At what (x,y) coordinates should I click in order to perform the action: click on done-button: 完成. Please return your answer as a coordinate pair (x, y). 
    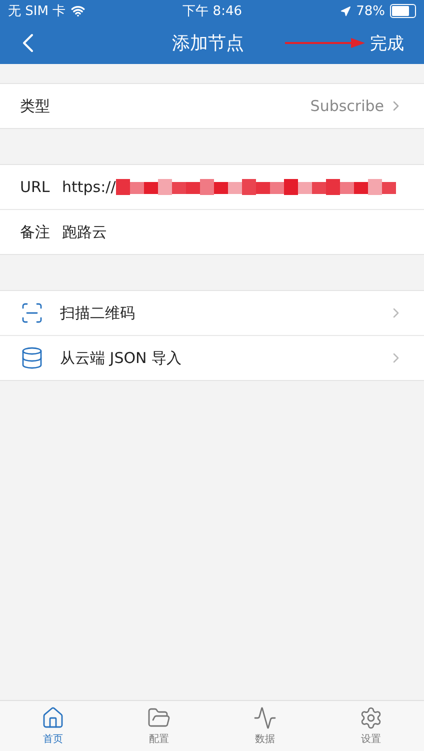
    Looking at the image, I should click on (387, 43).